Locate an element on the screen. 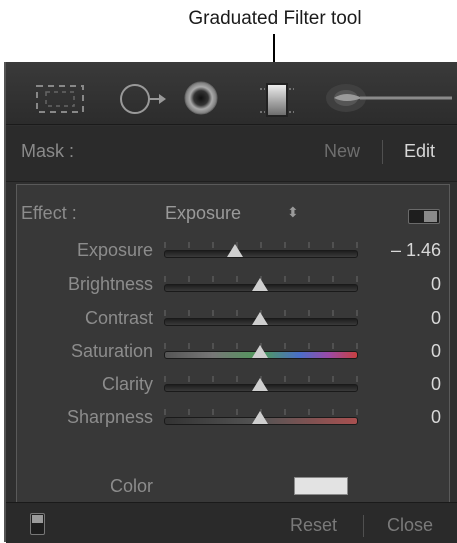 Image resolution: width=457 pixels, height=543 pixels. slider-label: Brightness is located at coordinates (110, 284).